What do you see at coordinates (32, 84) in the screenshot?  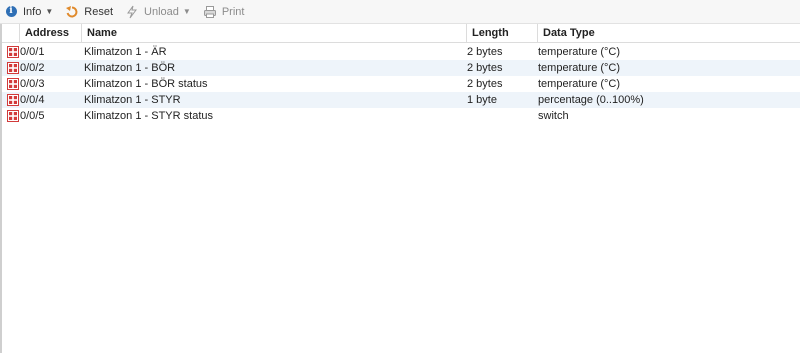 I see `address-cell: 0/0/3` at bounding box center [32, 84].